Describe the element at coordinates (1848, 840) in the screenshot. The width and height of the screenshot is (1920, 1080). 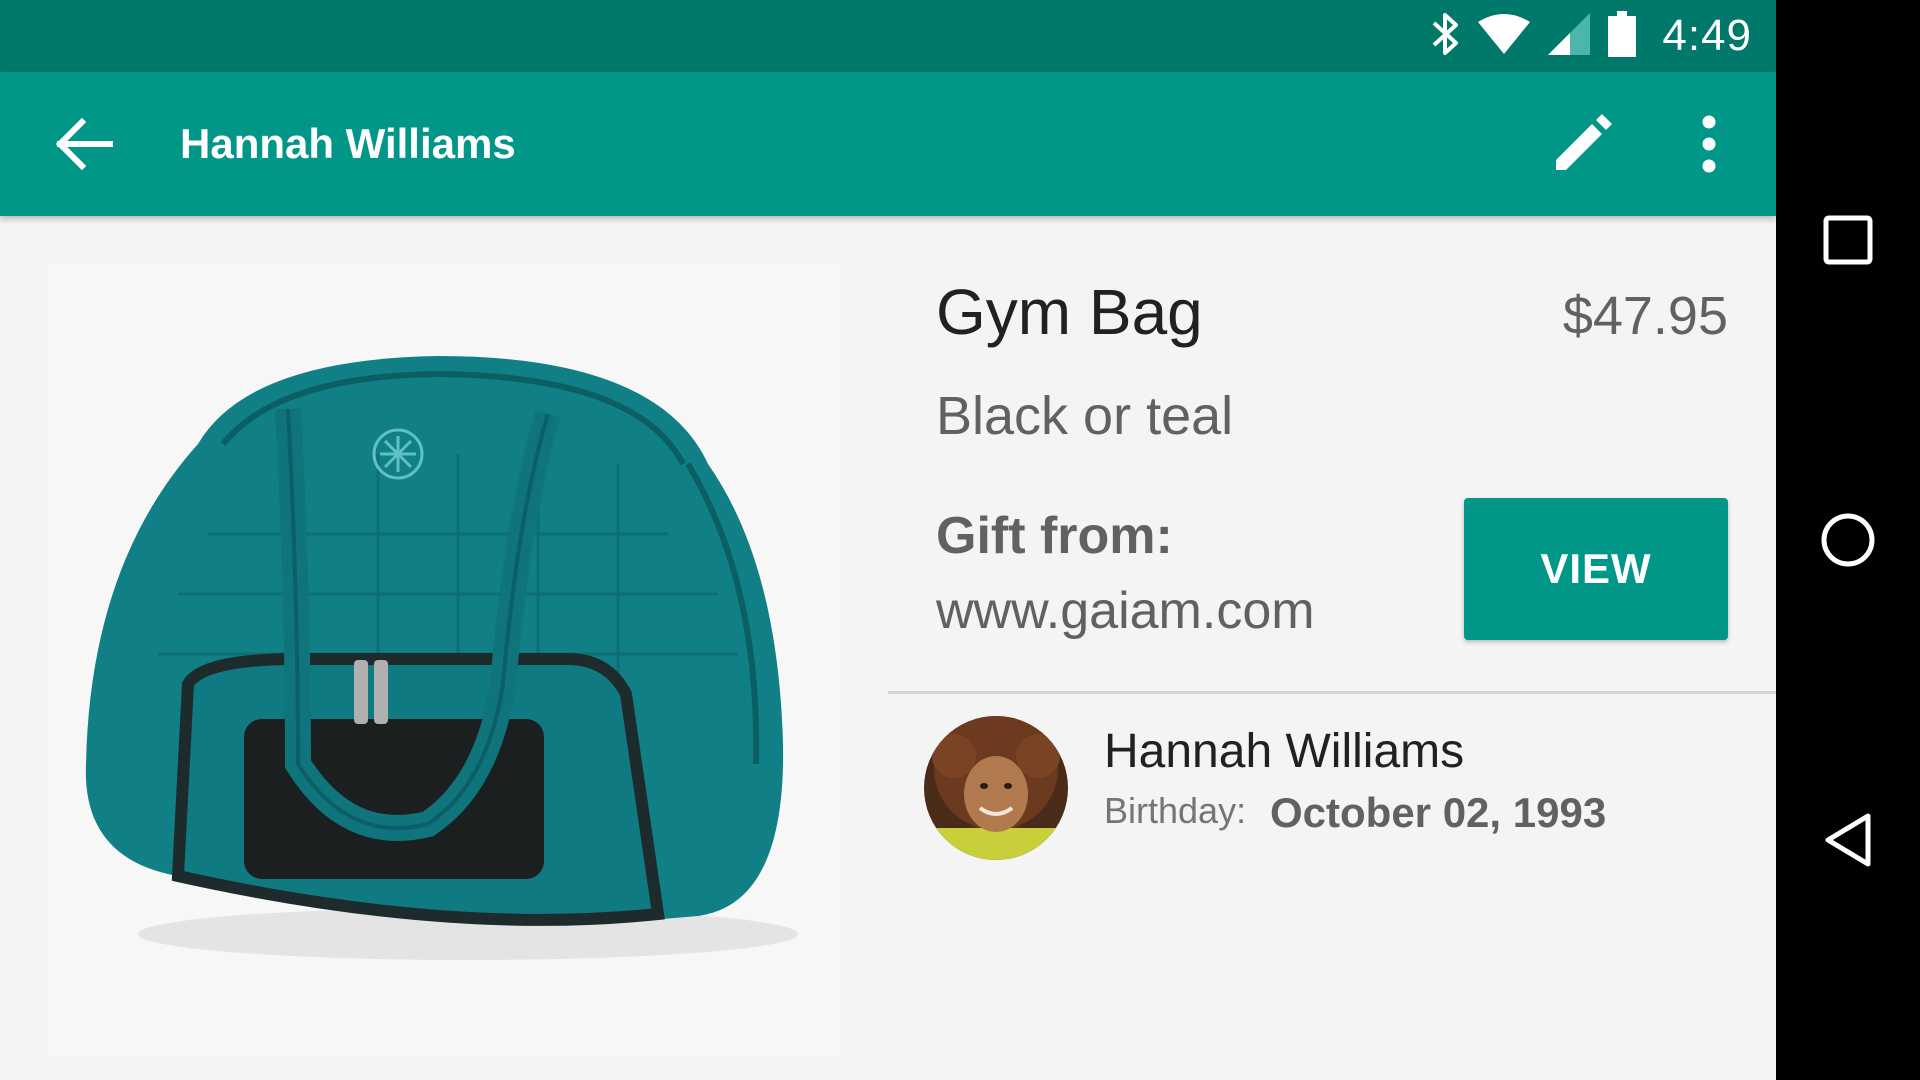
I see `back-triangle-icon` at that location.